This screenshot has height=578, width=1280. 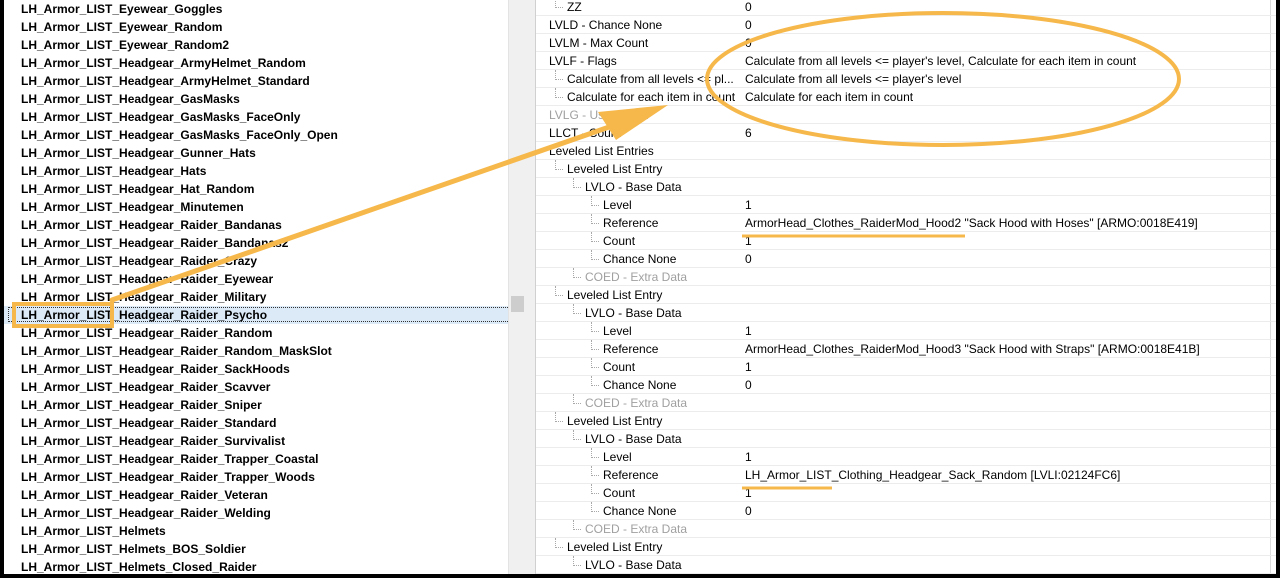 I want to click on list-item: LH_Armor_LIST_Eyewear_Goggles, so click(x=256, y=9).